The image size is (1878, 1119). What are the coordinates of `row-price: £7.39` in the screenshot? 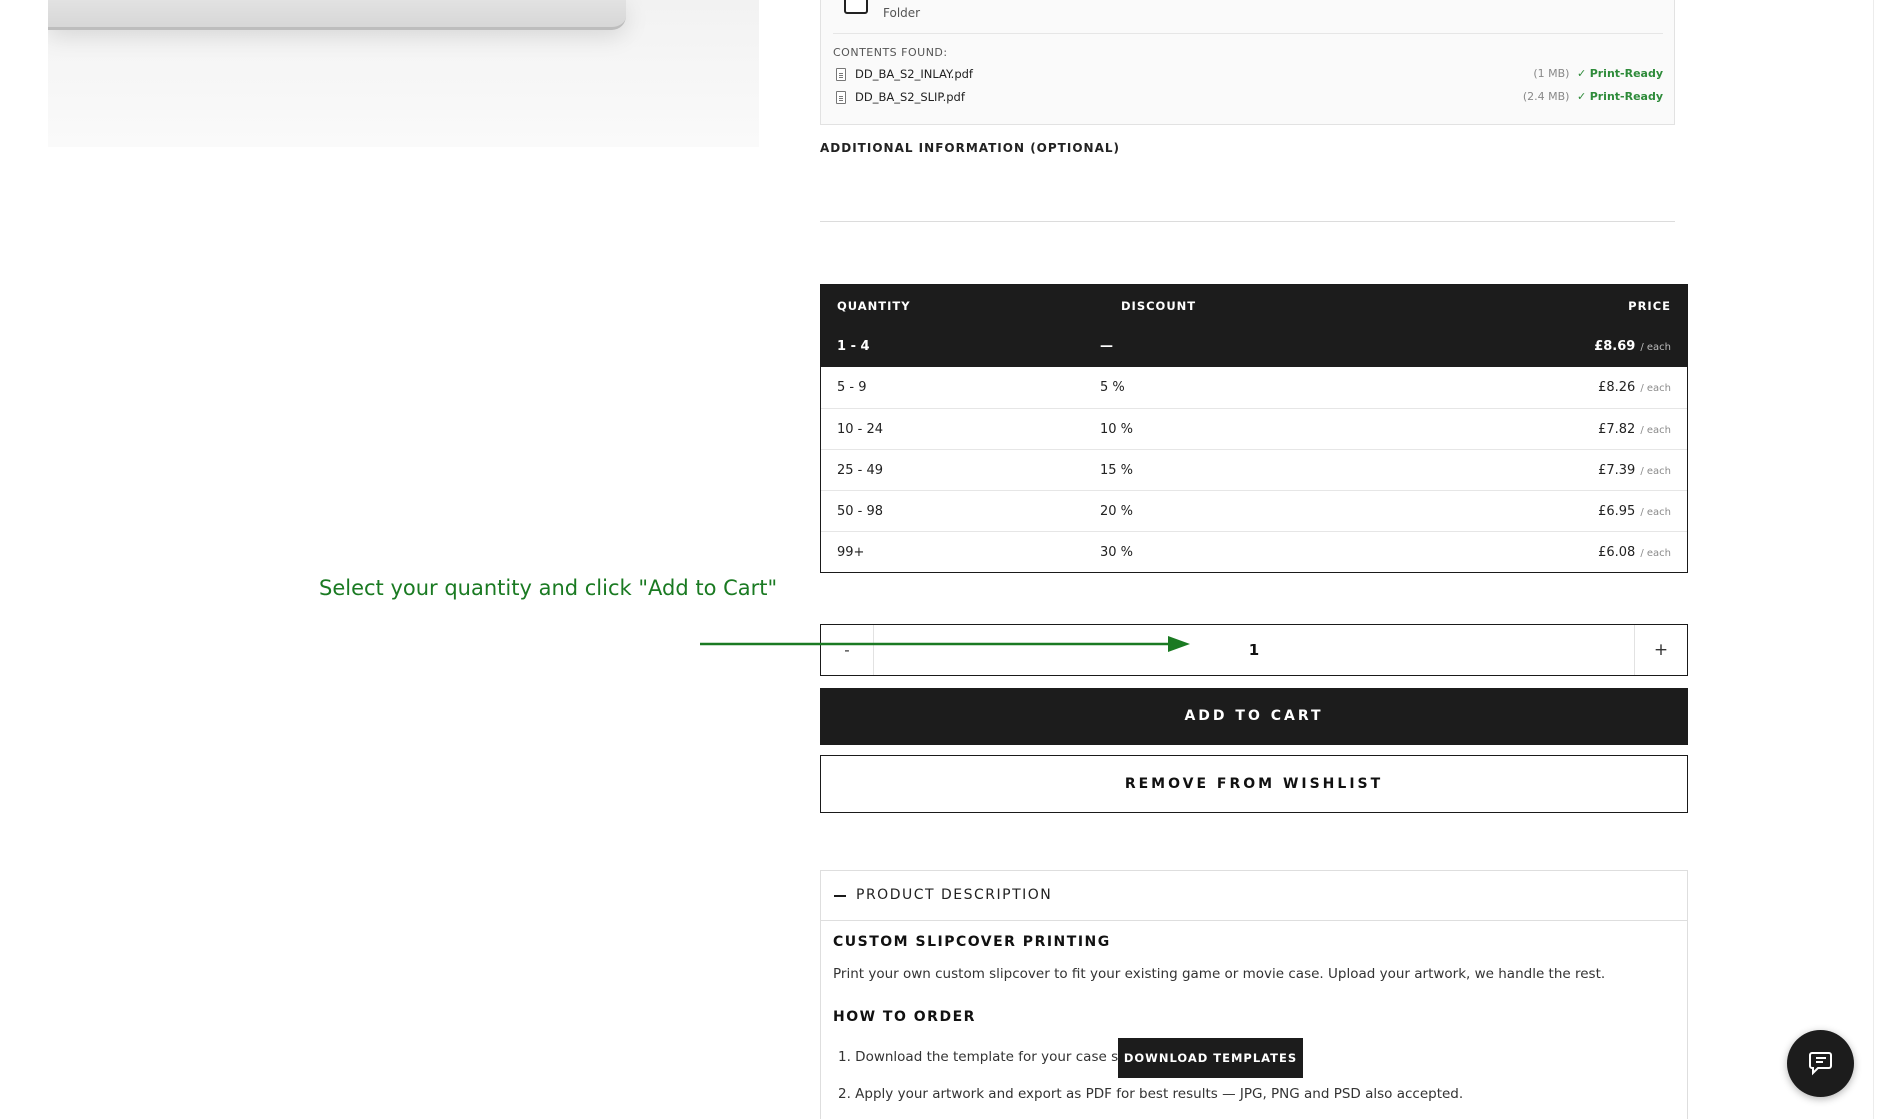 It's located at (1617, 470).